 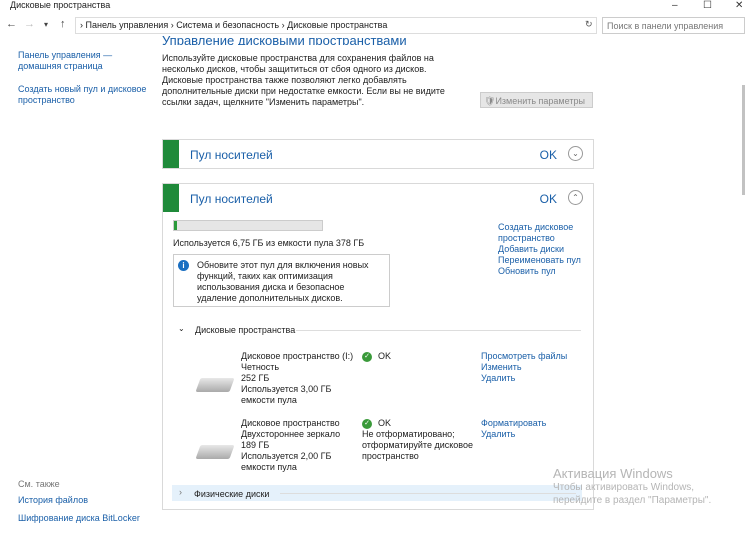 I want to click on watermark-line2: перейдите в раздел "Параметры"., so click(x=632, y=500).